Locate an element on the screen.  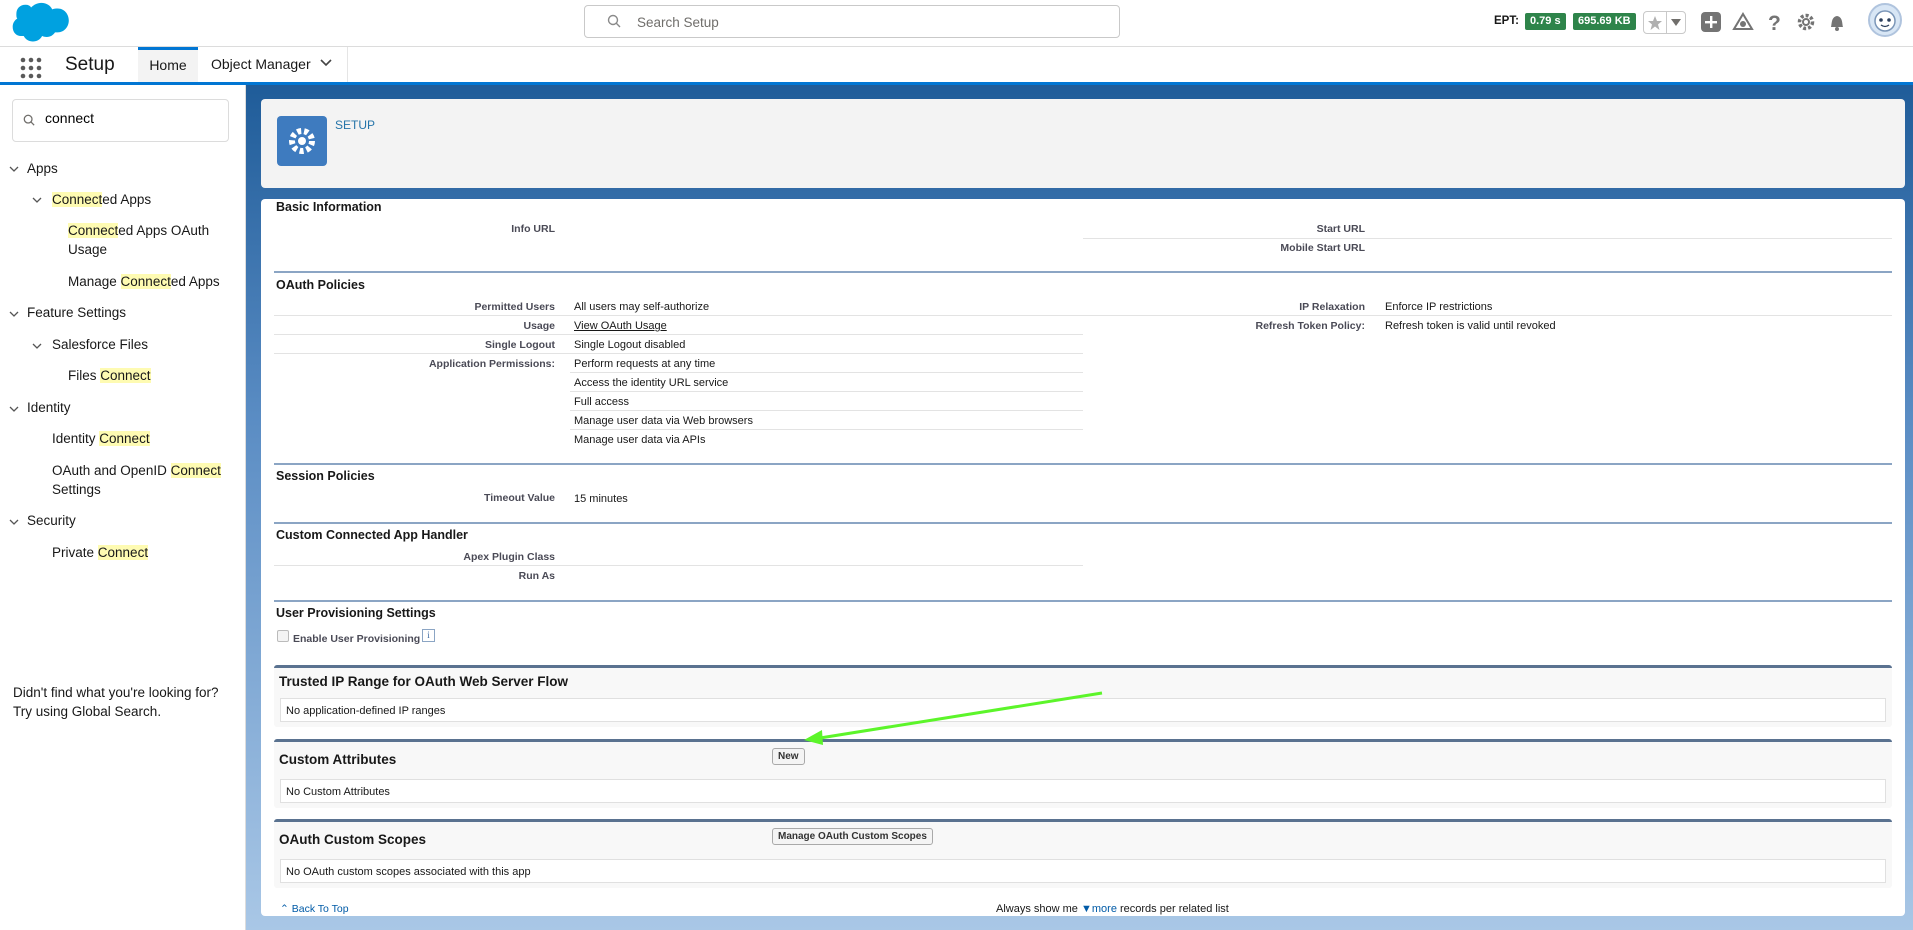
custom-attributes-related-list: Custom Attributes No Custom Attributes is located at coordinates (1083, 773).